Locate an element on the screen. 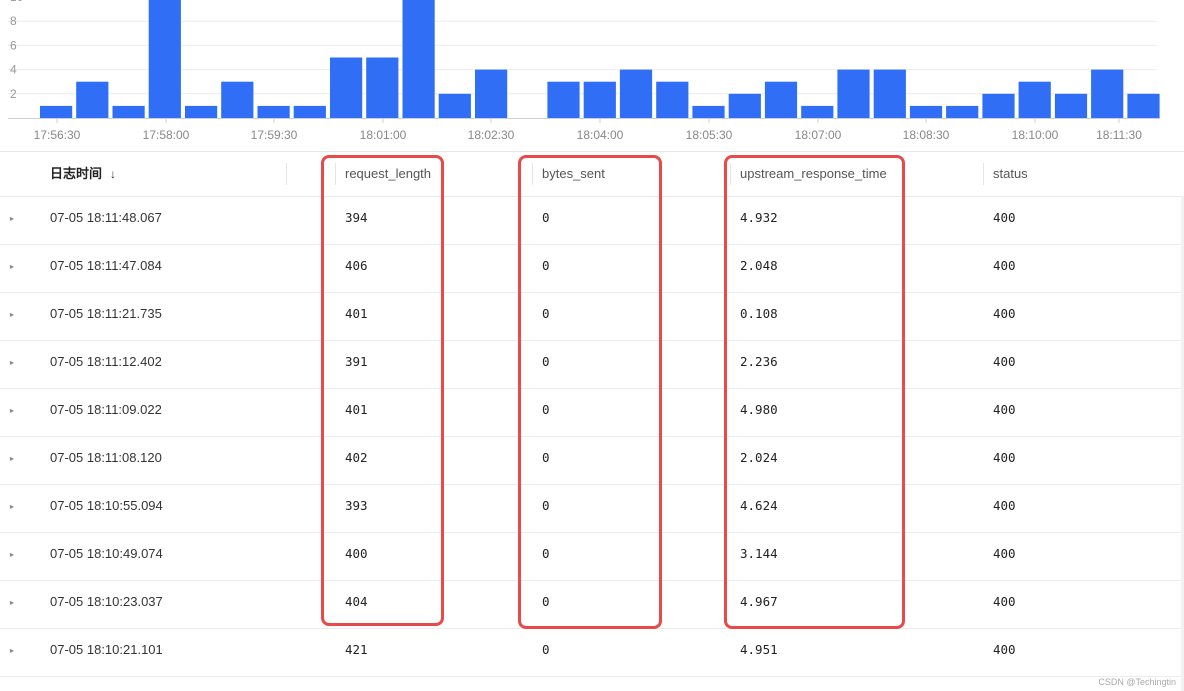  cell-request-length: 421 is located at coordinates (356, 649).